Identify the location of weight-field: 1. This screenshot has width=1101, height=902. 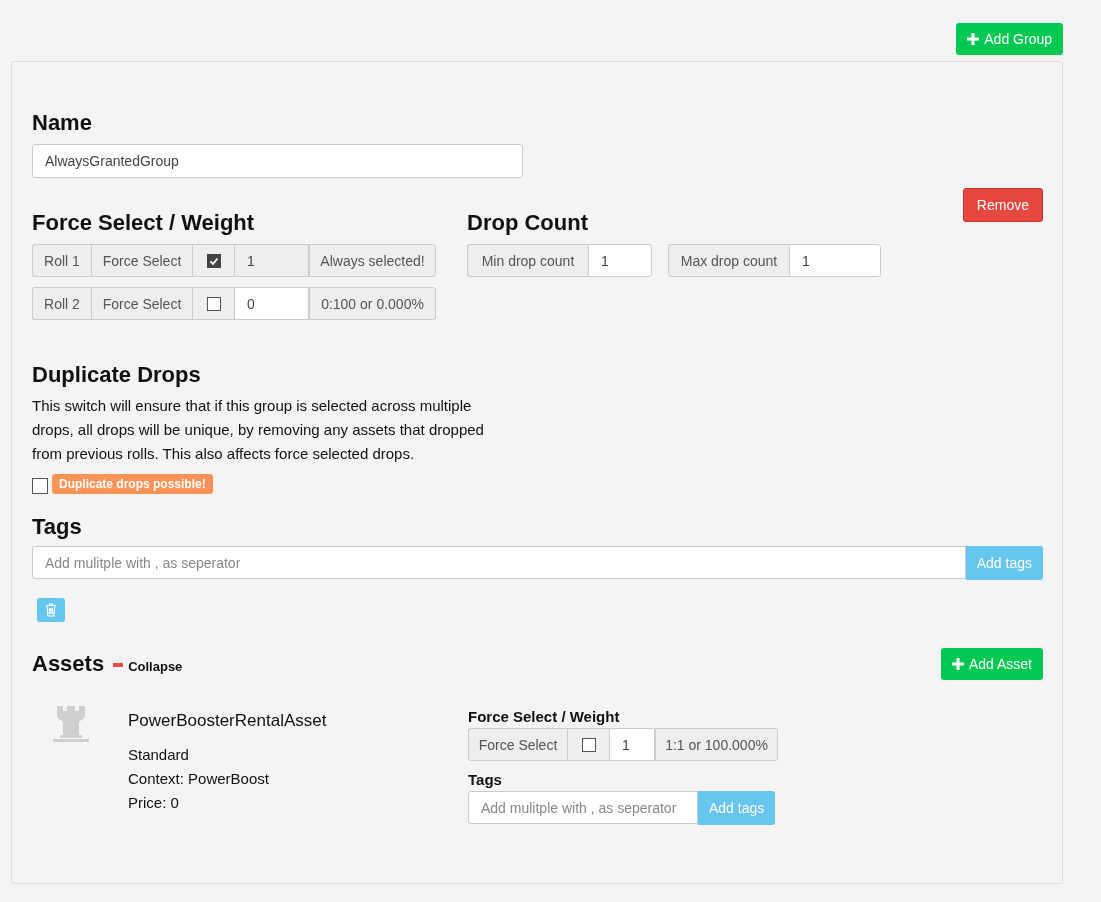
(632, 744).